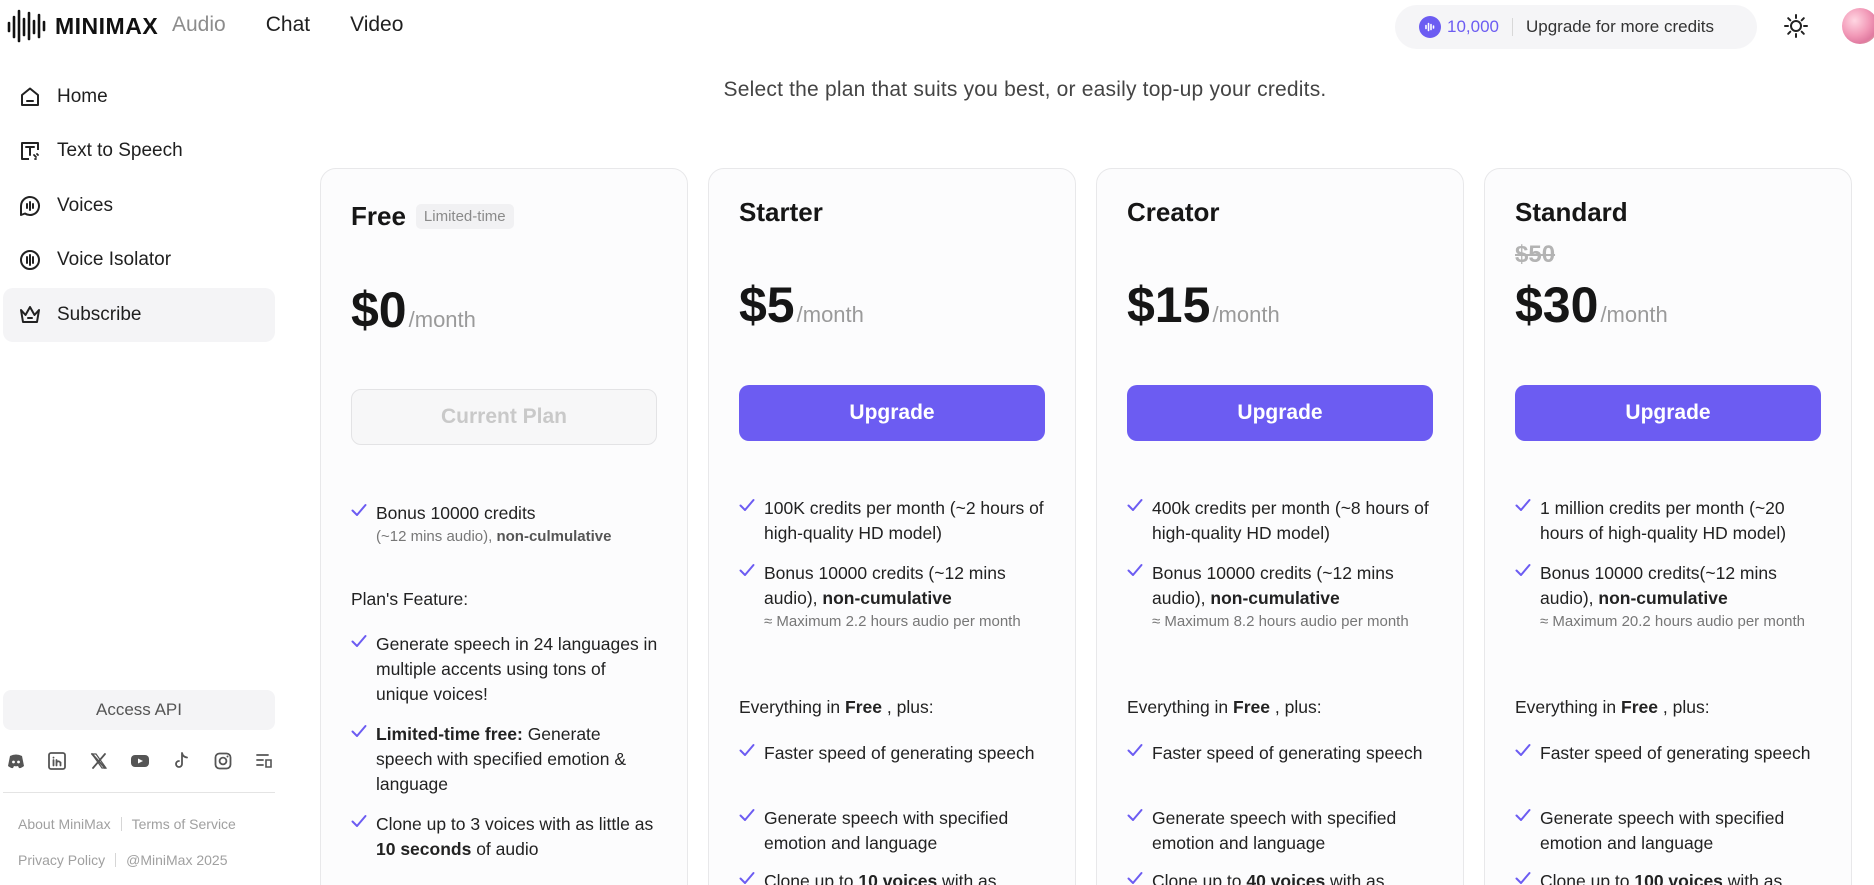 The height and width of the screenshot is (885, 1874). I want to click on plan-title: Free, so click(378, 216).